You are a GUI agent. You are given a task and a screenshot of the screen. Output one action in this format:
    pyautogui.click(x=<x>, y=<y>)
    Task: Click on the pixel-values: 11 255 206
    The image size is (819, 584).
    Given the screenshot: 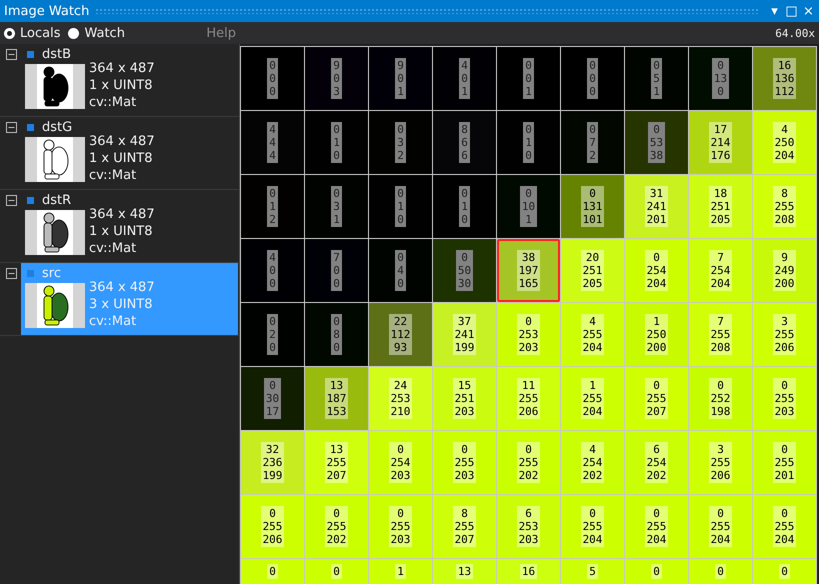 What is the action you would take?
    pyautogui.click(x=528, y=398)
    